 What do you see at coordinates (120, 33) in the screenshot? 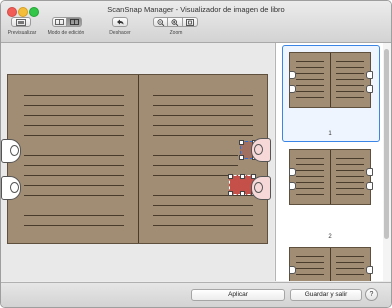
I see `undo-label: Deshacer` at bounding box center [120, 33].